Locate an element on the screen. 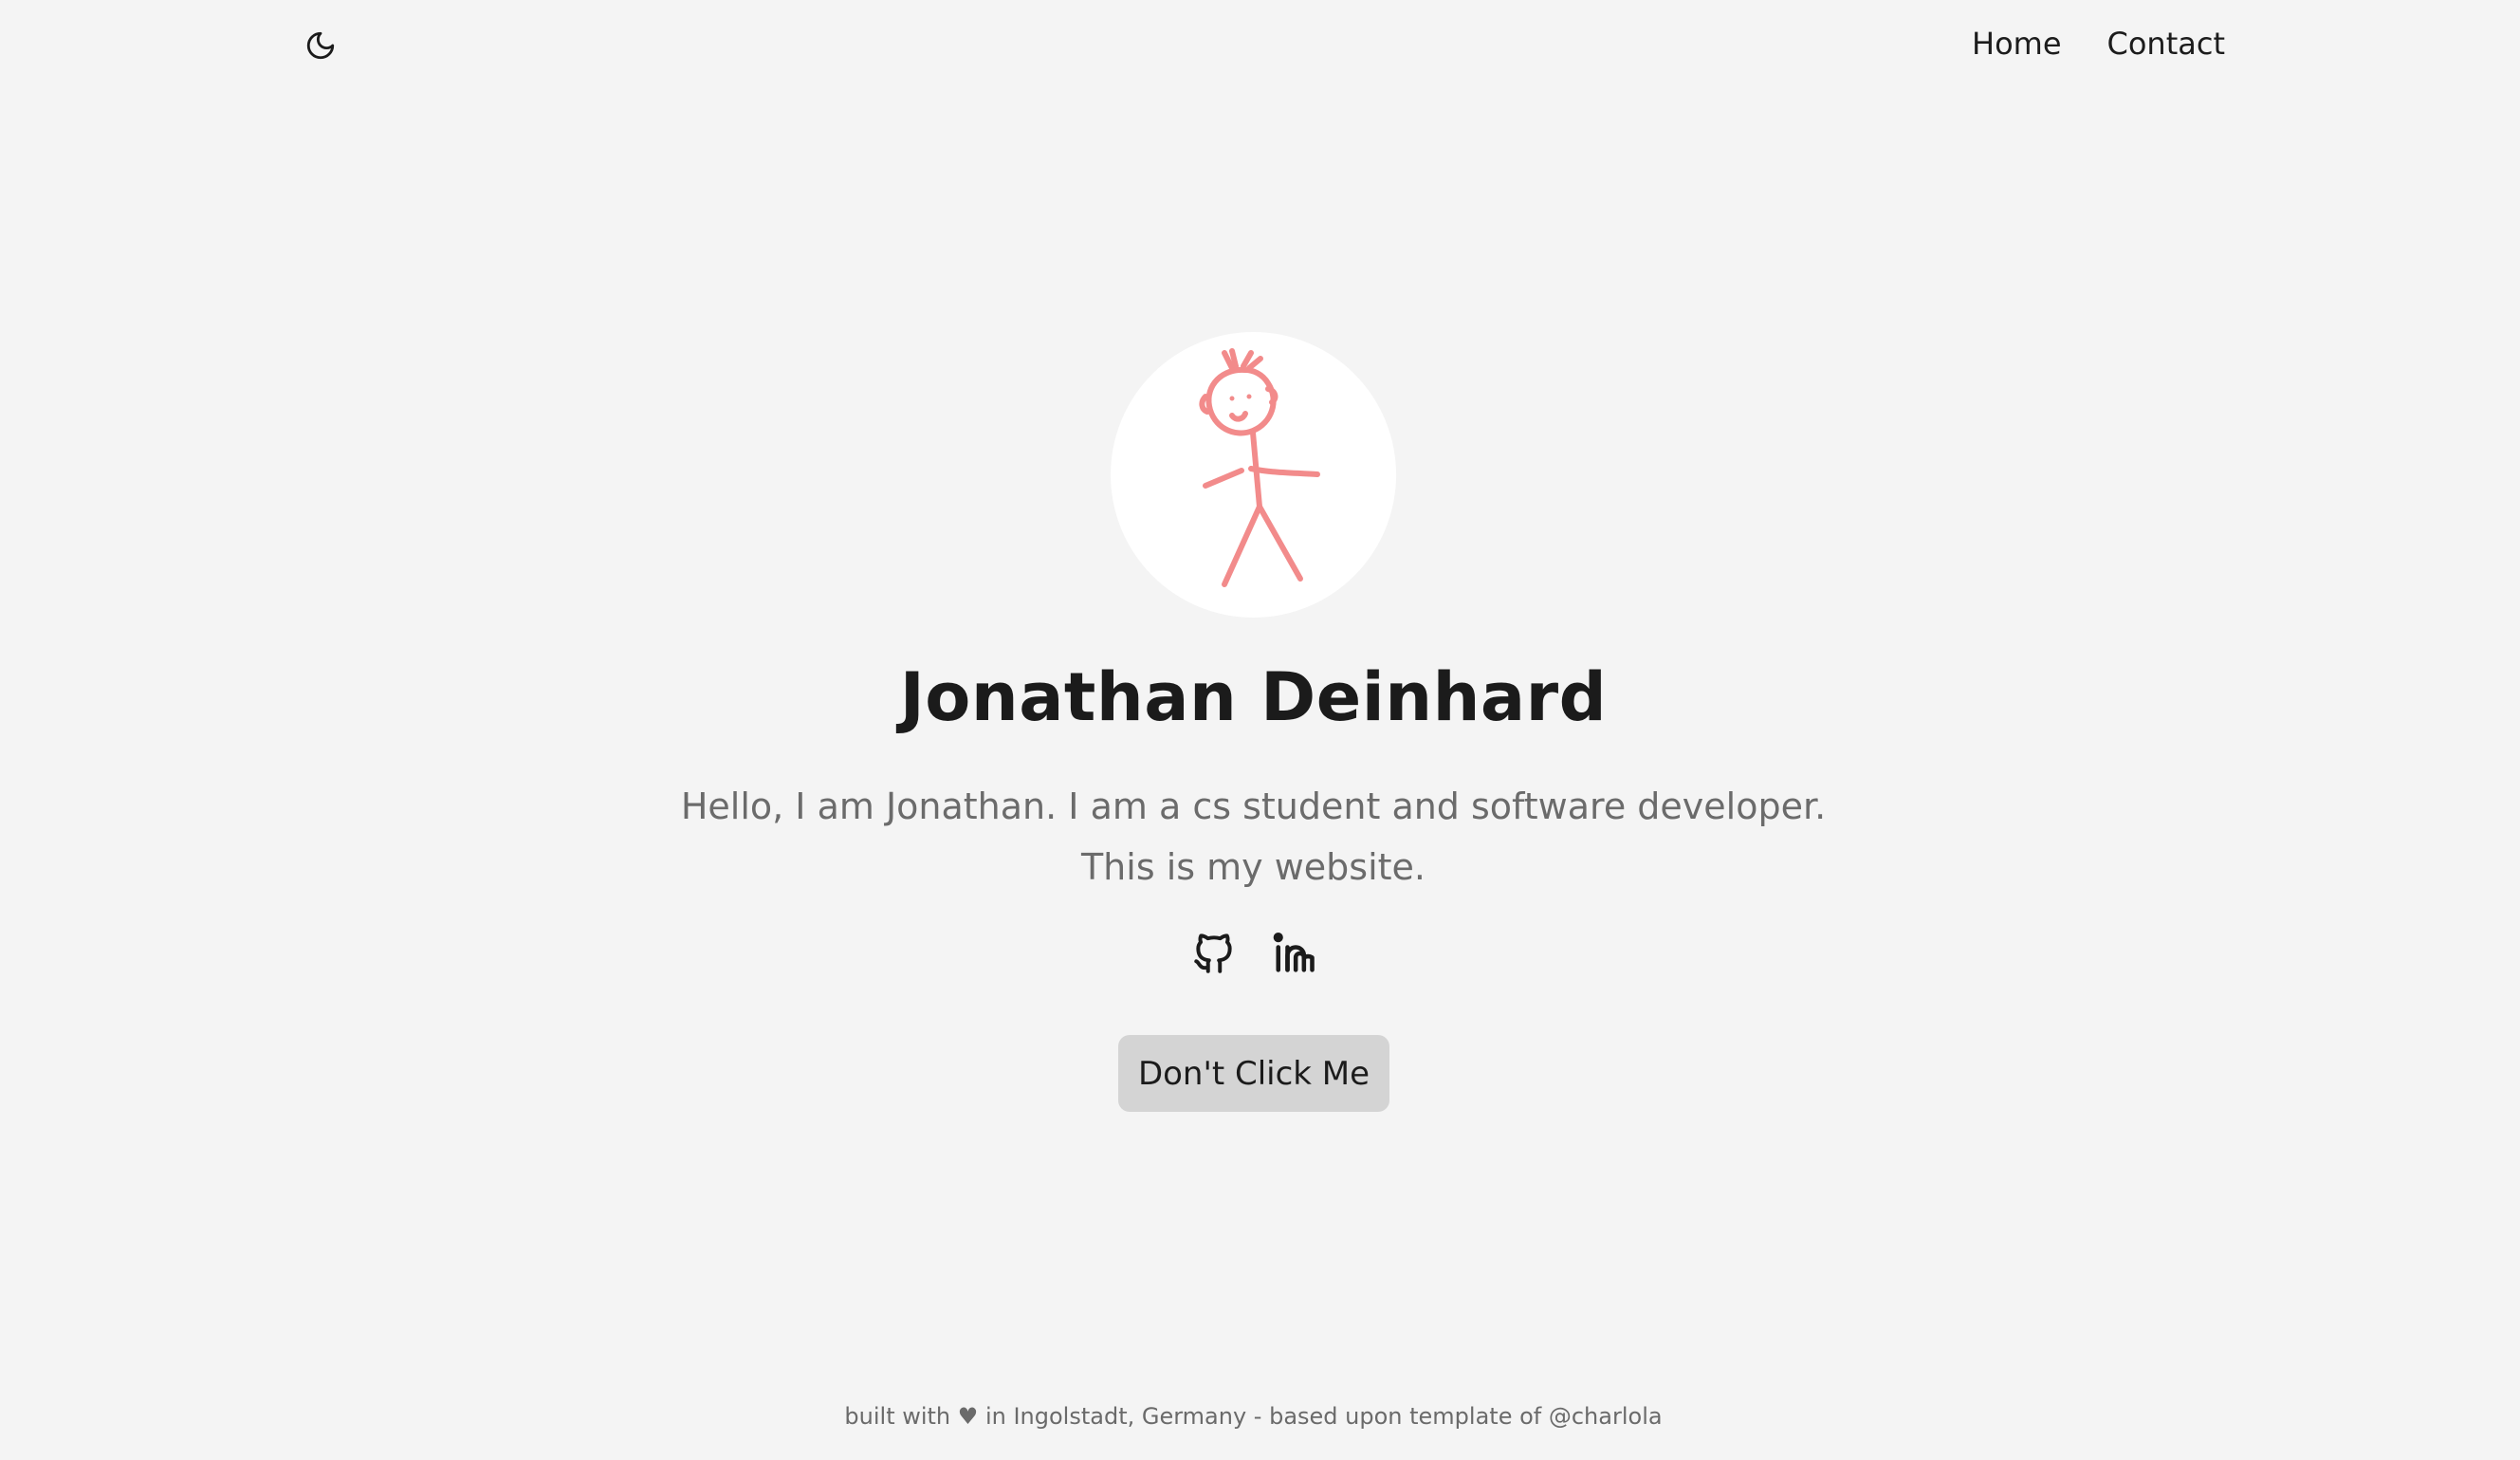 This screenshot has height=1460, width=2520. page-title: Jonathan Deinhard is located at coordinates (1253, 697).